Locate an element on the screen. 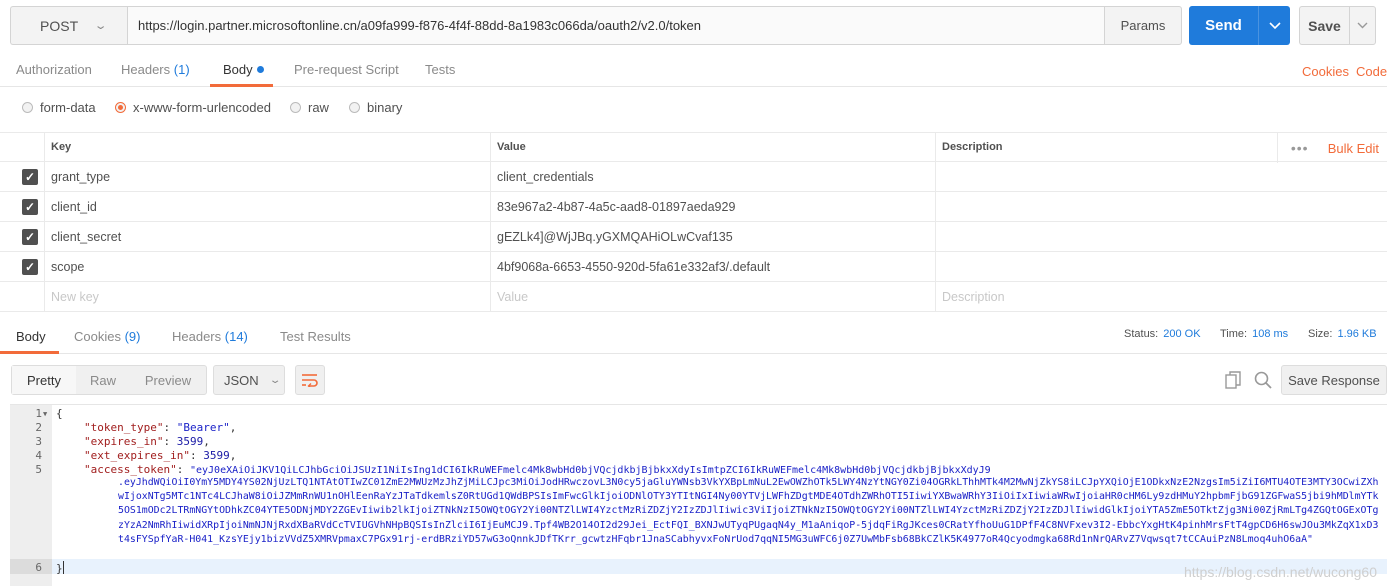  tab-headers-label: Headers is located at coordinates (146, 69).